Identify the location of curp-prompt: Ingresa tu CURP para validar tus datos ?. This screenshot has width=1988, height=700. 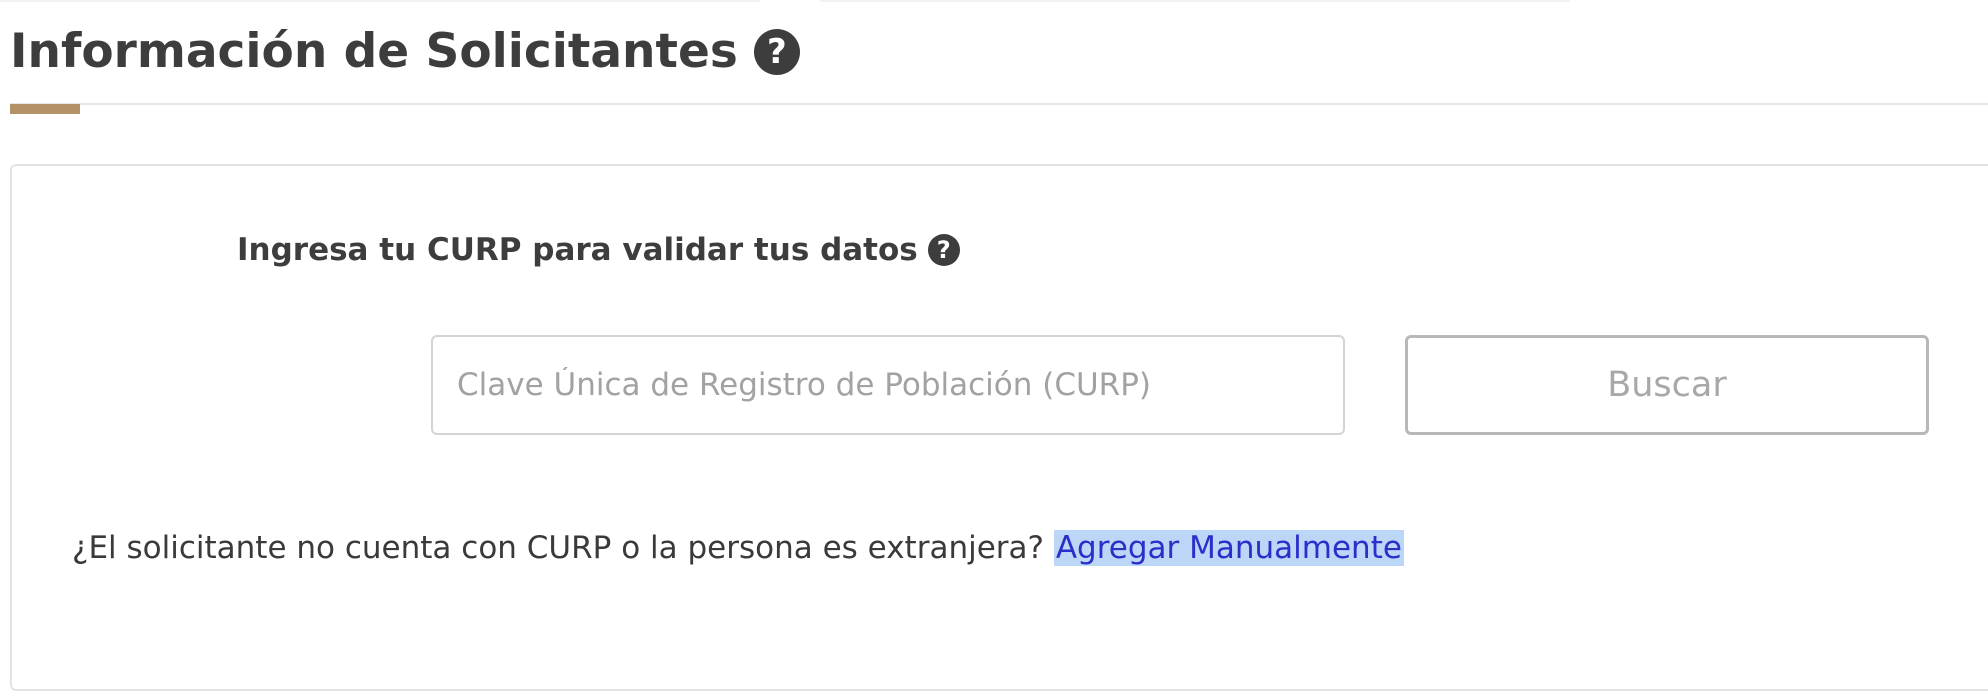
(598, 250).